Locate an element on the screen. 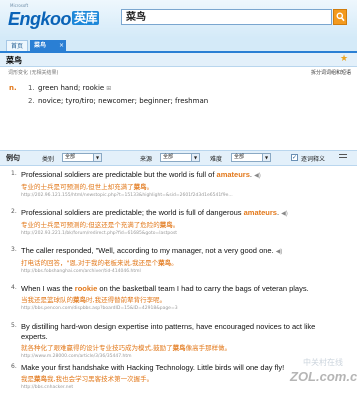 This screenshot has height=400, width=357. example-chinese: 专业的士兵是可预测的;但这还是个充满了危险的菜鸟。 is located at coordinates (181, 225).